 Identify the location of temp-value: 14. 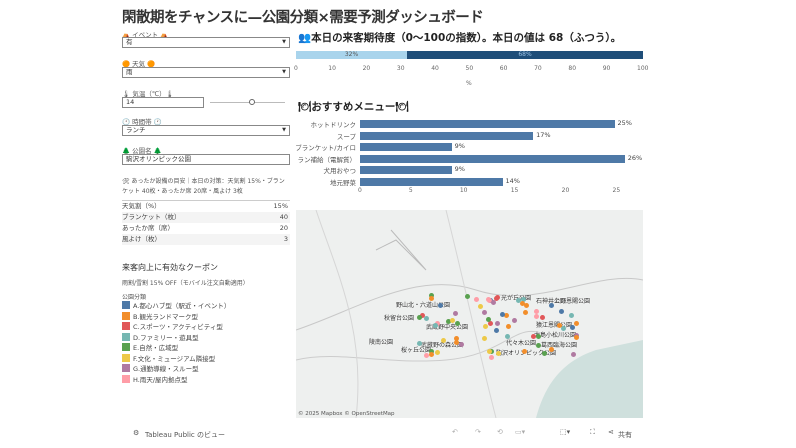
(130, 102).